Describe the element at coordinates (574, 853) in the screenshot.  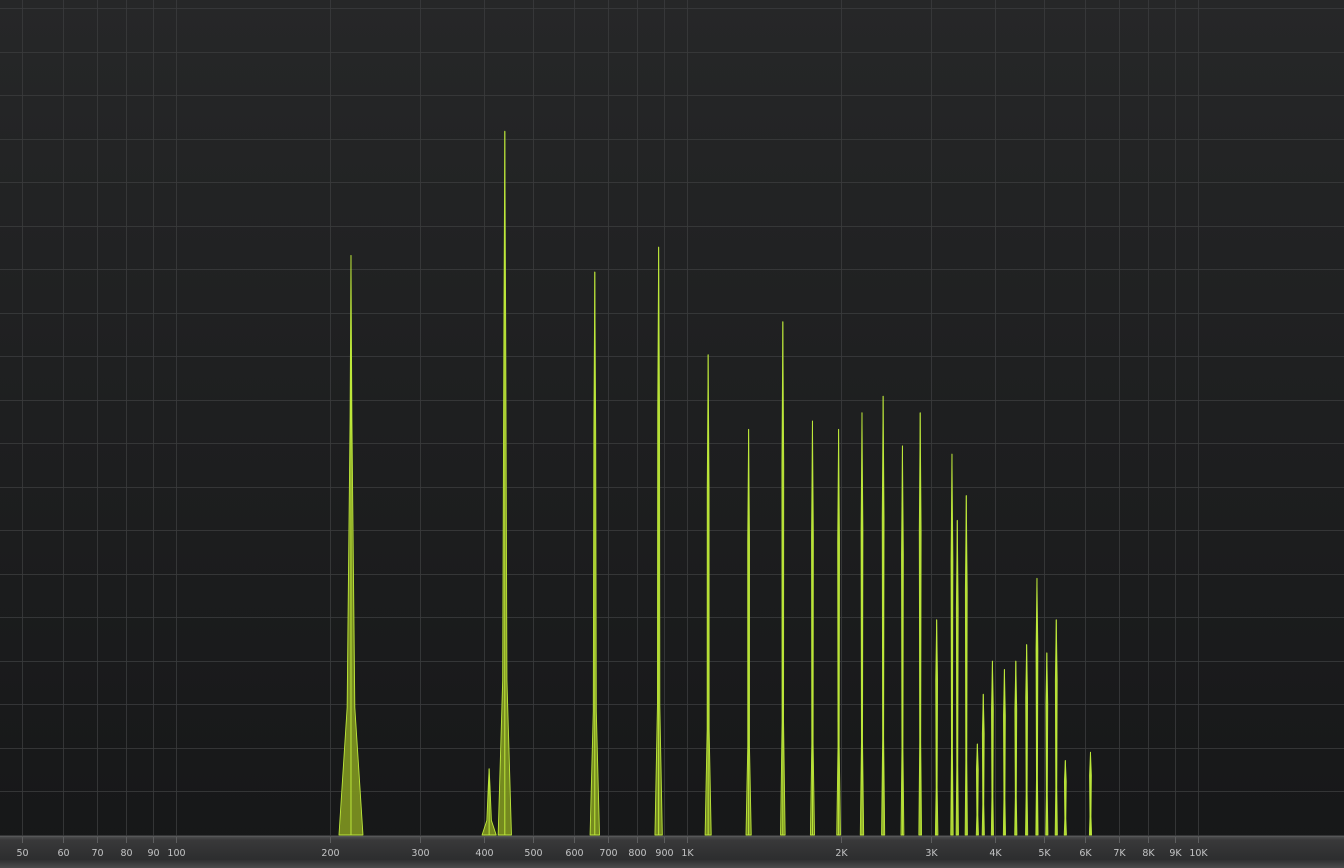
I see `axis-tick-label: 600` at that location.